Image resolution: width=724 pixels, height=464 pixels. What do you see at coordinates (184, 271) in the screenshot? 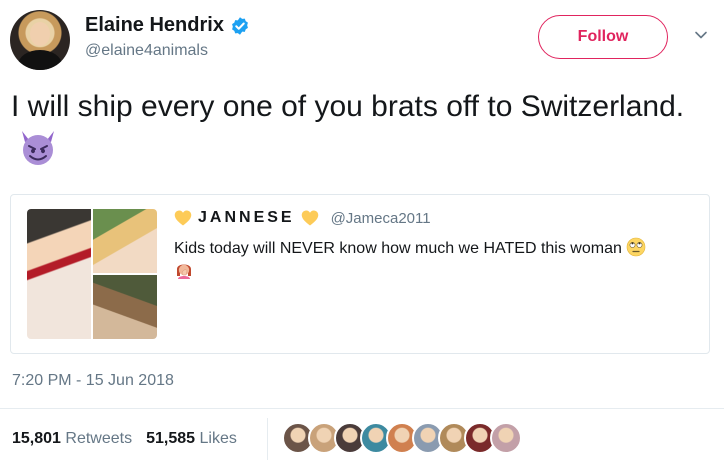
I see `facepalm-icon` at bounding box center [184, 271].